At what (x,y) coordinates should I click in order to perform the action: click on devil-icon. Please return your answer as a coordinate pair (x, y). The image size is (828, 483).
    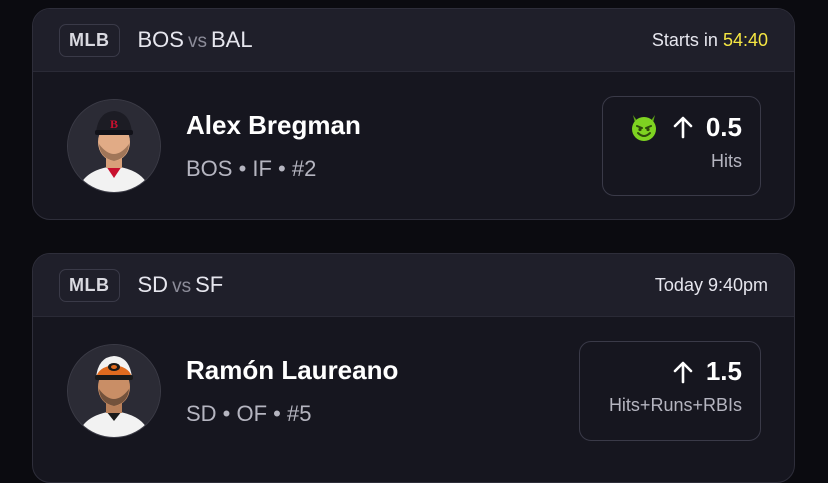
    Looking at the image, I should click on (644, 127).